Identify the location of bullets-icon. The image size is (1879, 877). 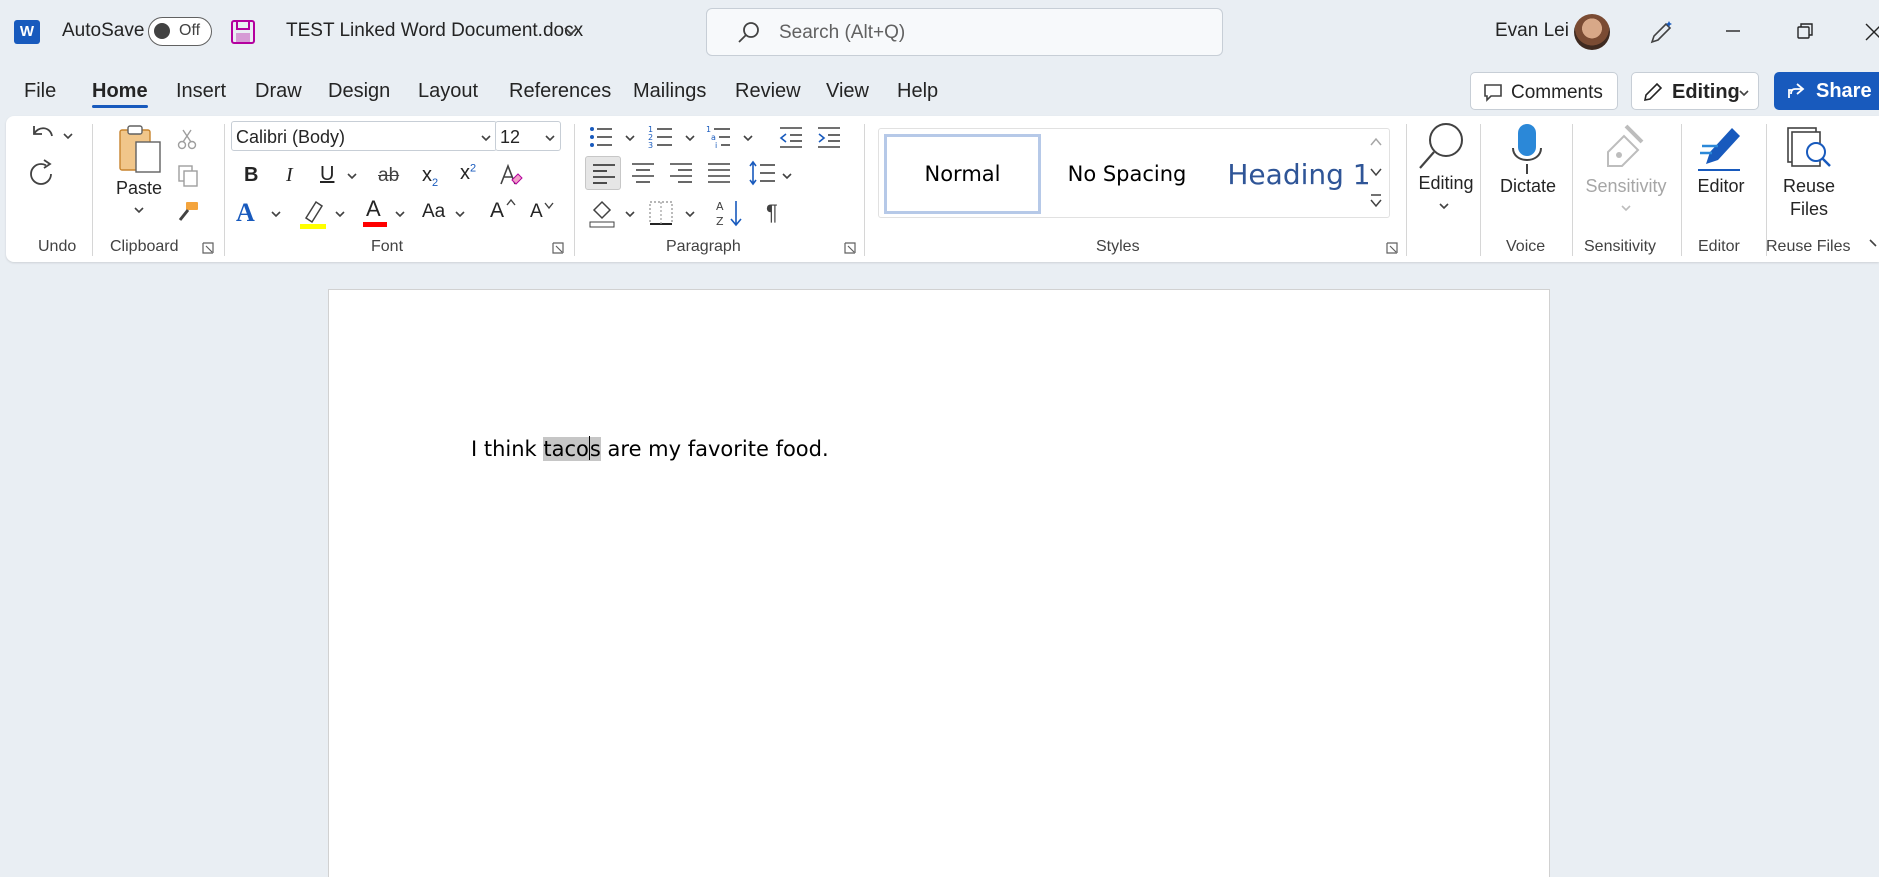
(601, 137).